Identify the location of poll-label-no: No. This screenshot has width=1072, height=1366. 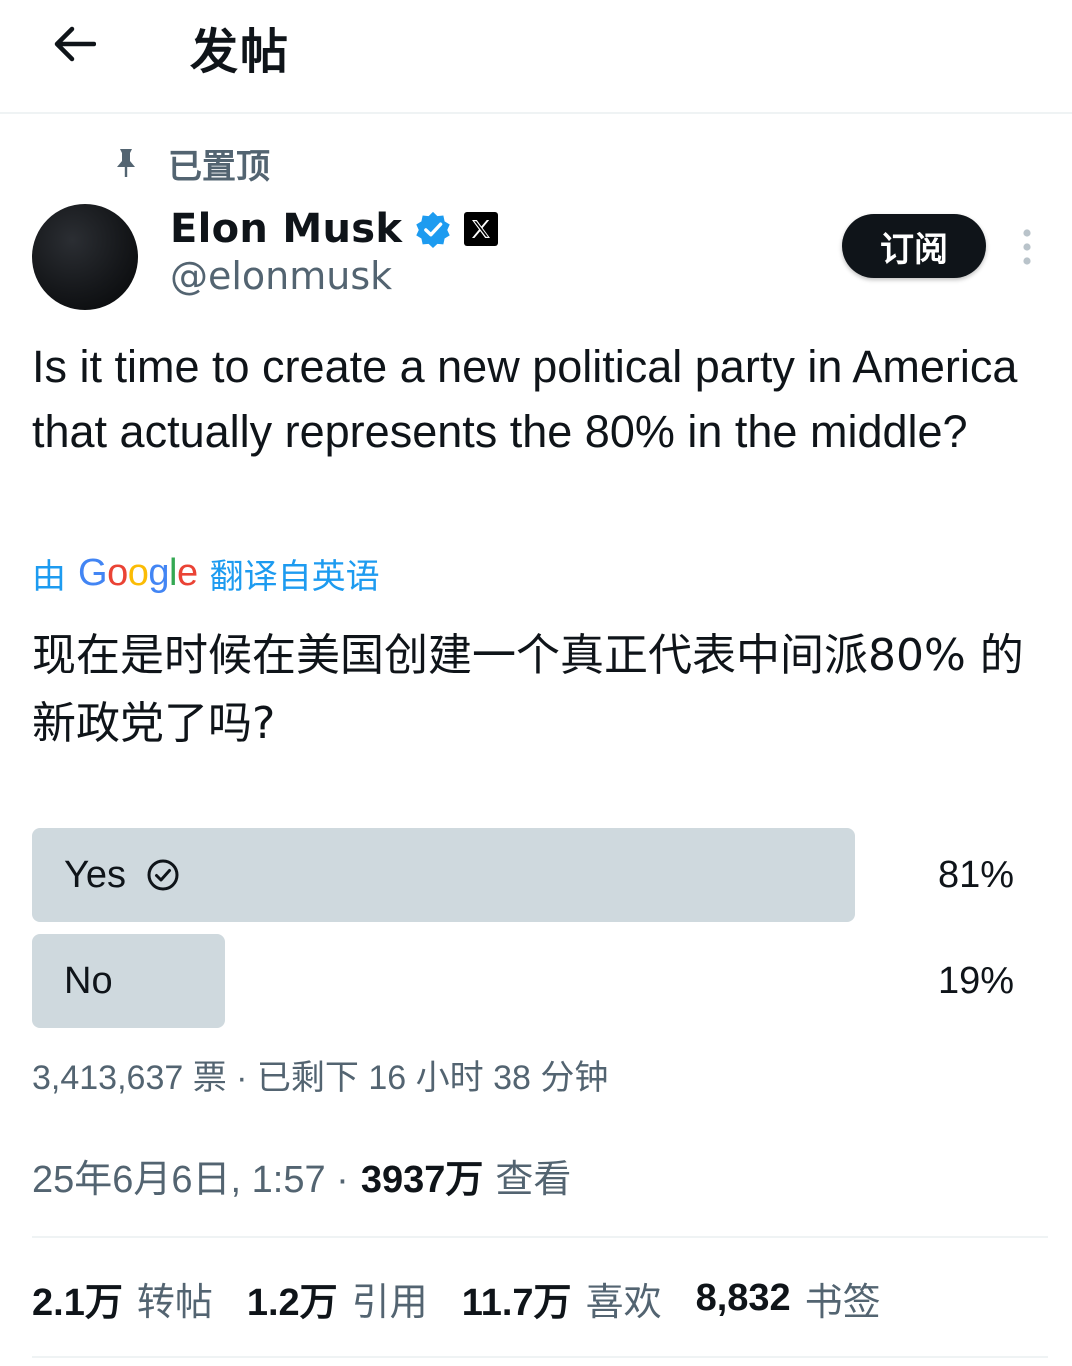
(88, 981).